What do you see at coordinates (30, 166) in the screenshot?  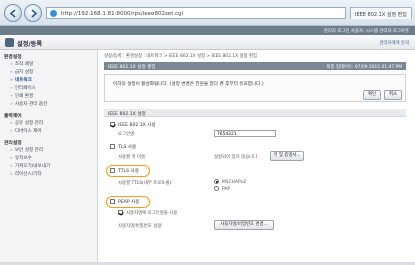 I see `sidebar-item-import-export: 가져오기/내보내기` at bounding box center [30, 166].